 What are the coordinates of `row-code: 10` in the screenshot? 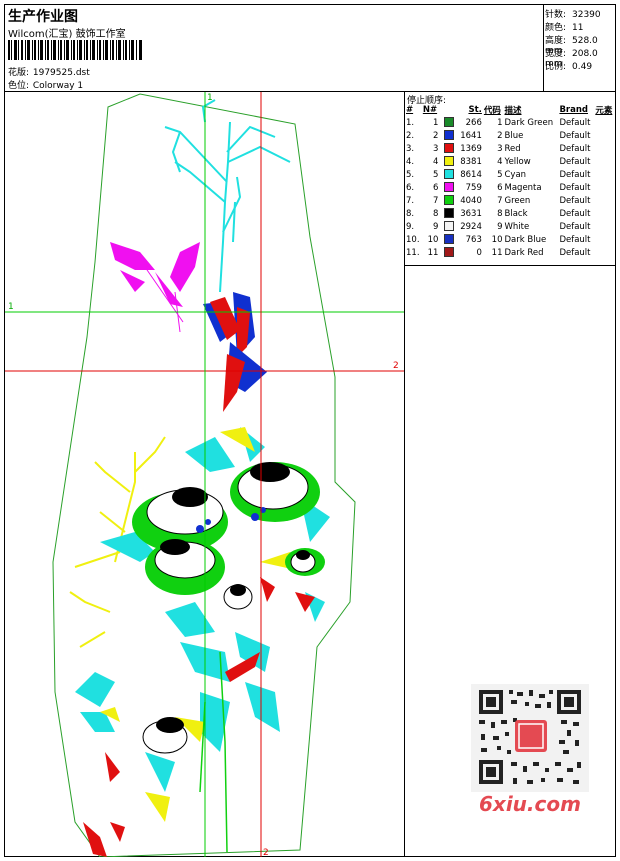 It's located at (497, 239).